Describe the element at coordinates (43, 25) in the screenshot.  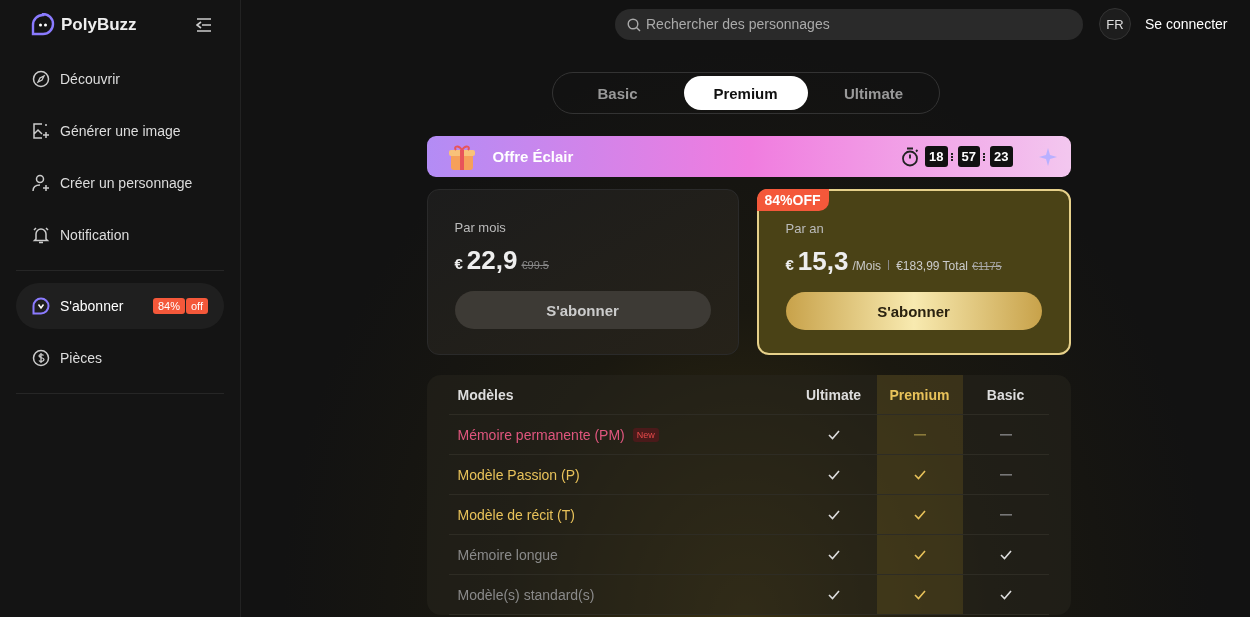
I see `logo-icon` at that location.